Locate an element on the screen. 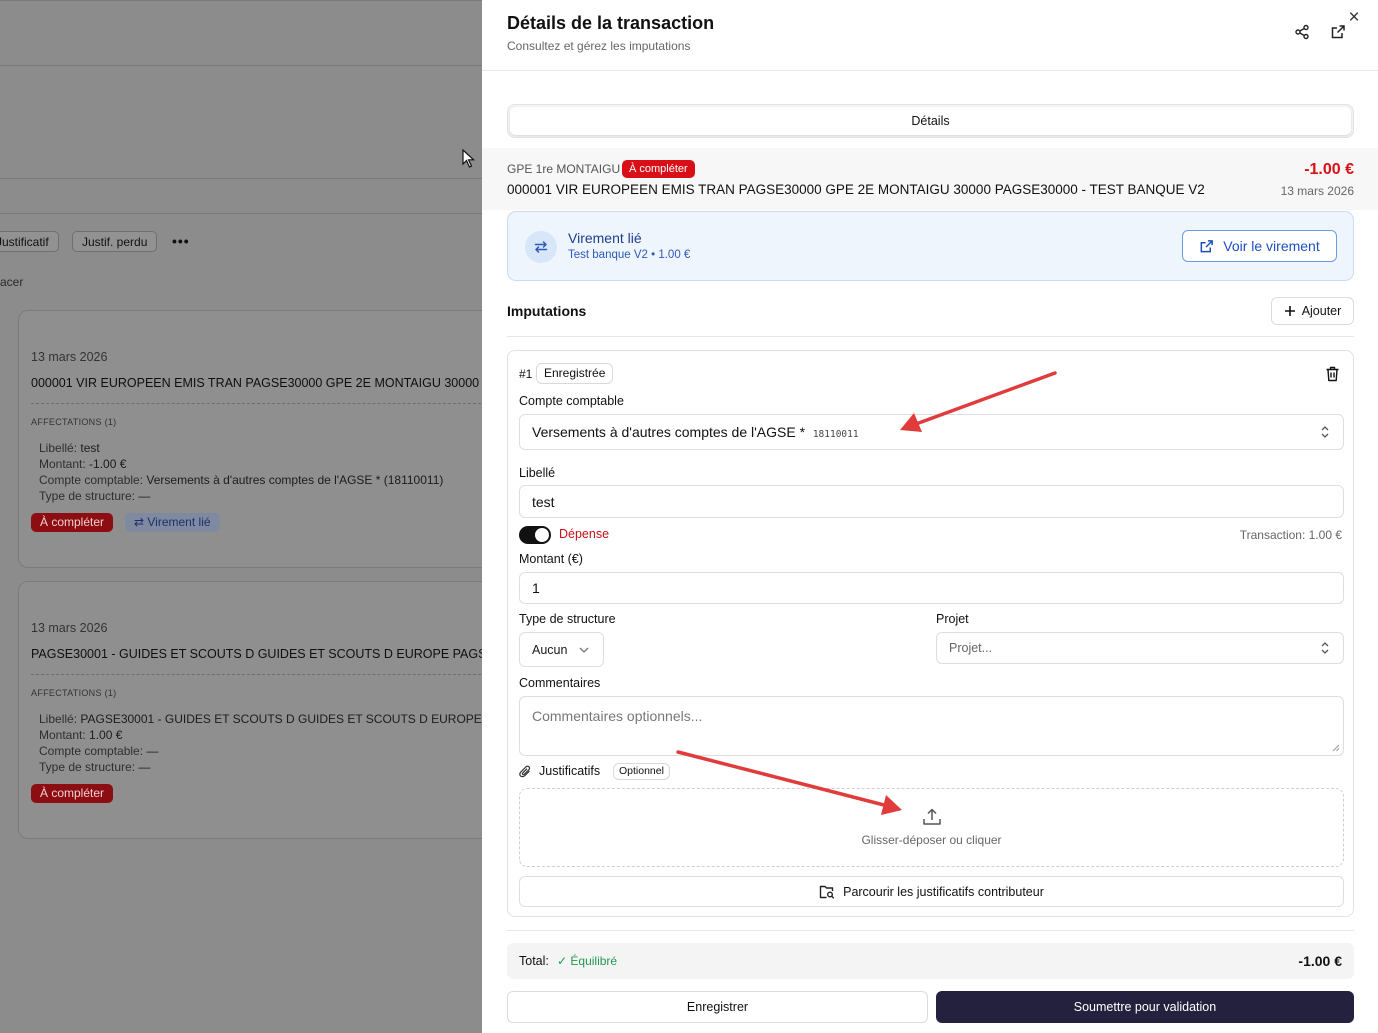 The width and height of the screenshot is (1378, 1033). amount-input: 1 is located at coordinates (931, 588).